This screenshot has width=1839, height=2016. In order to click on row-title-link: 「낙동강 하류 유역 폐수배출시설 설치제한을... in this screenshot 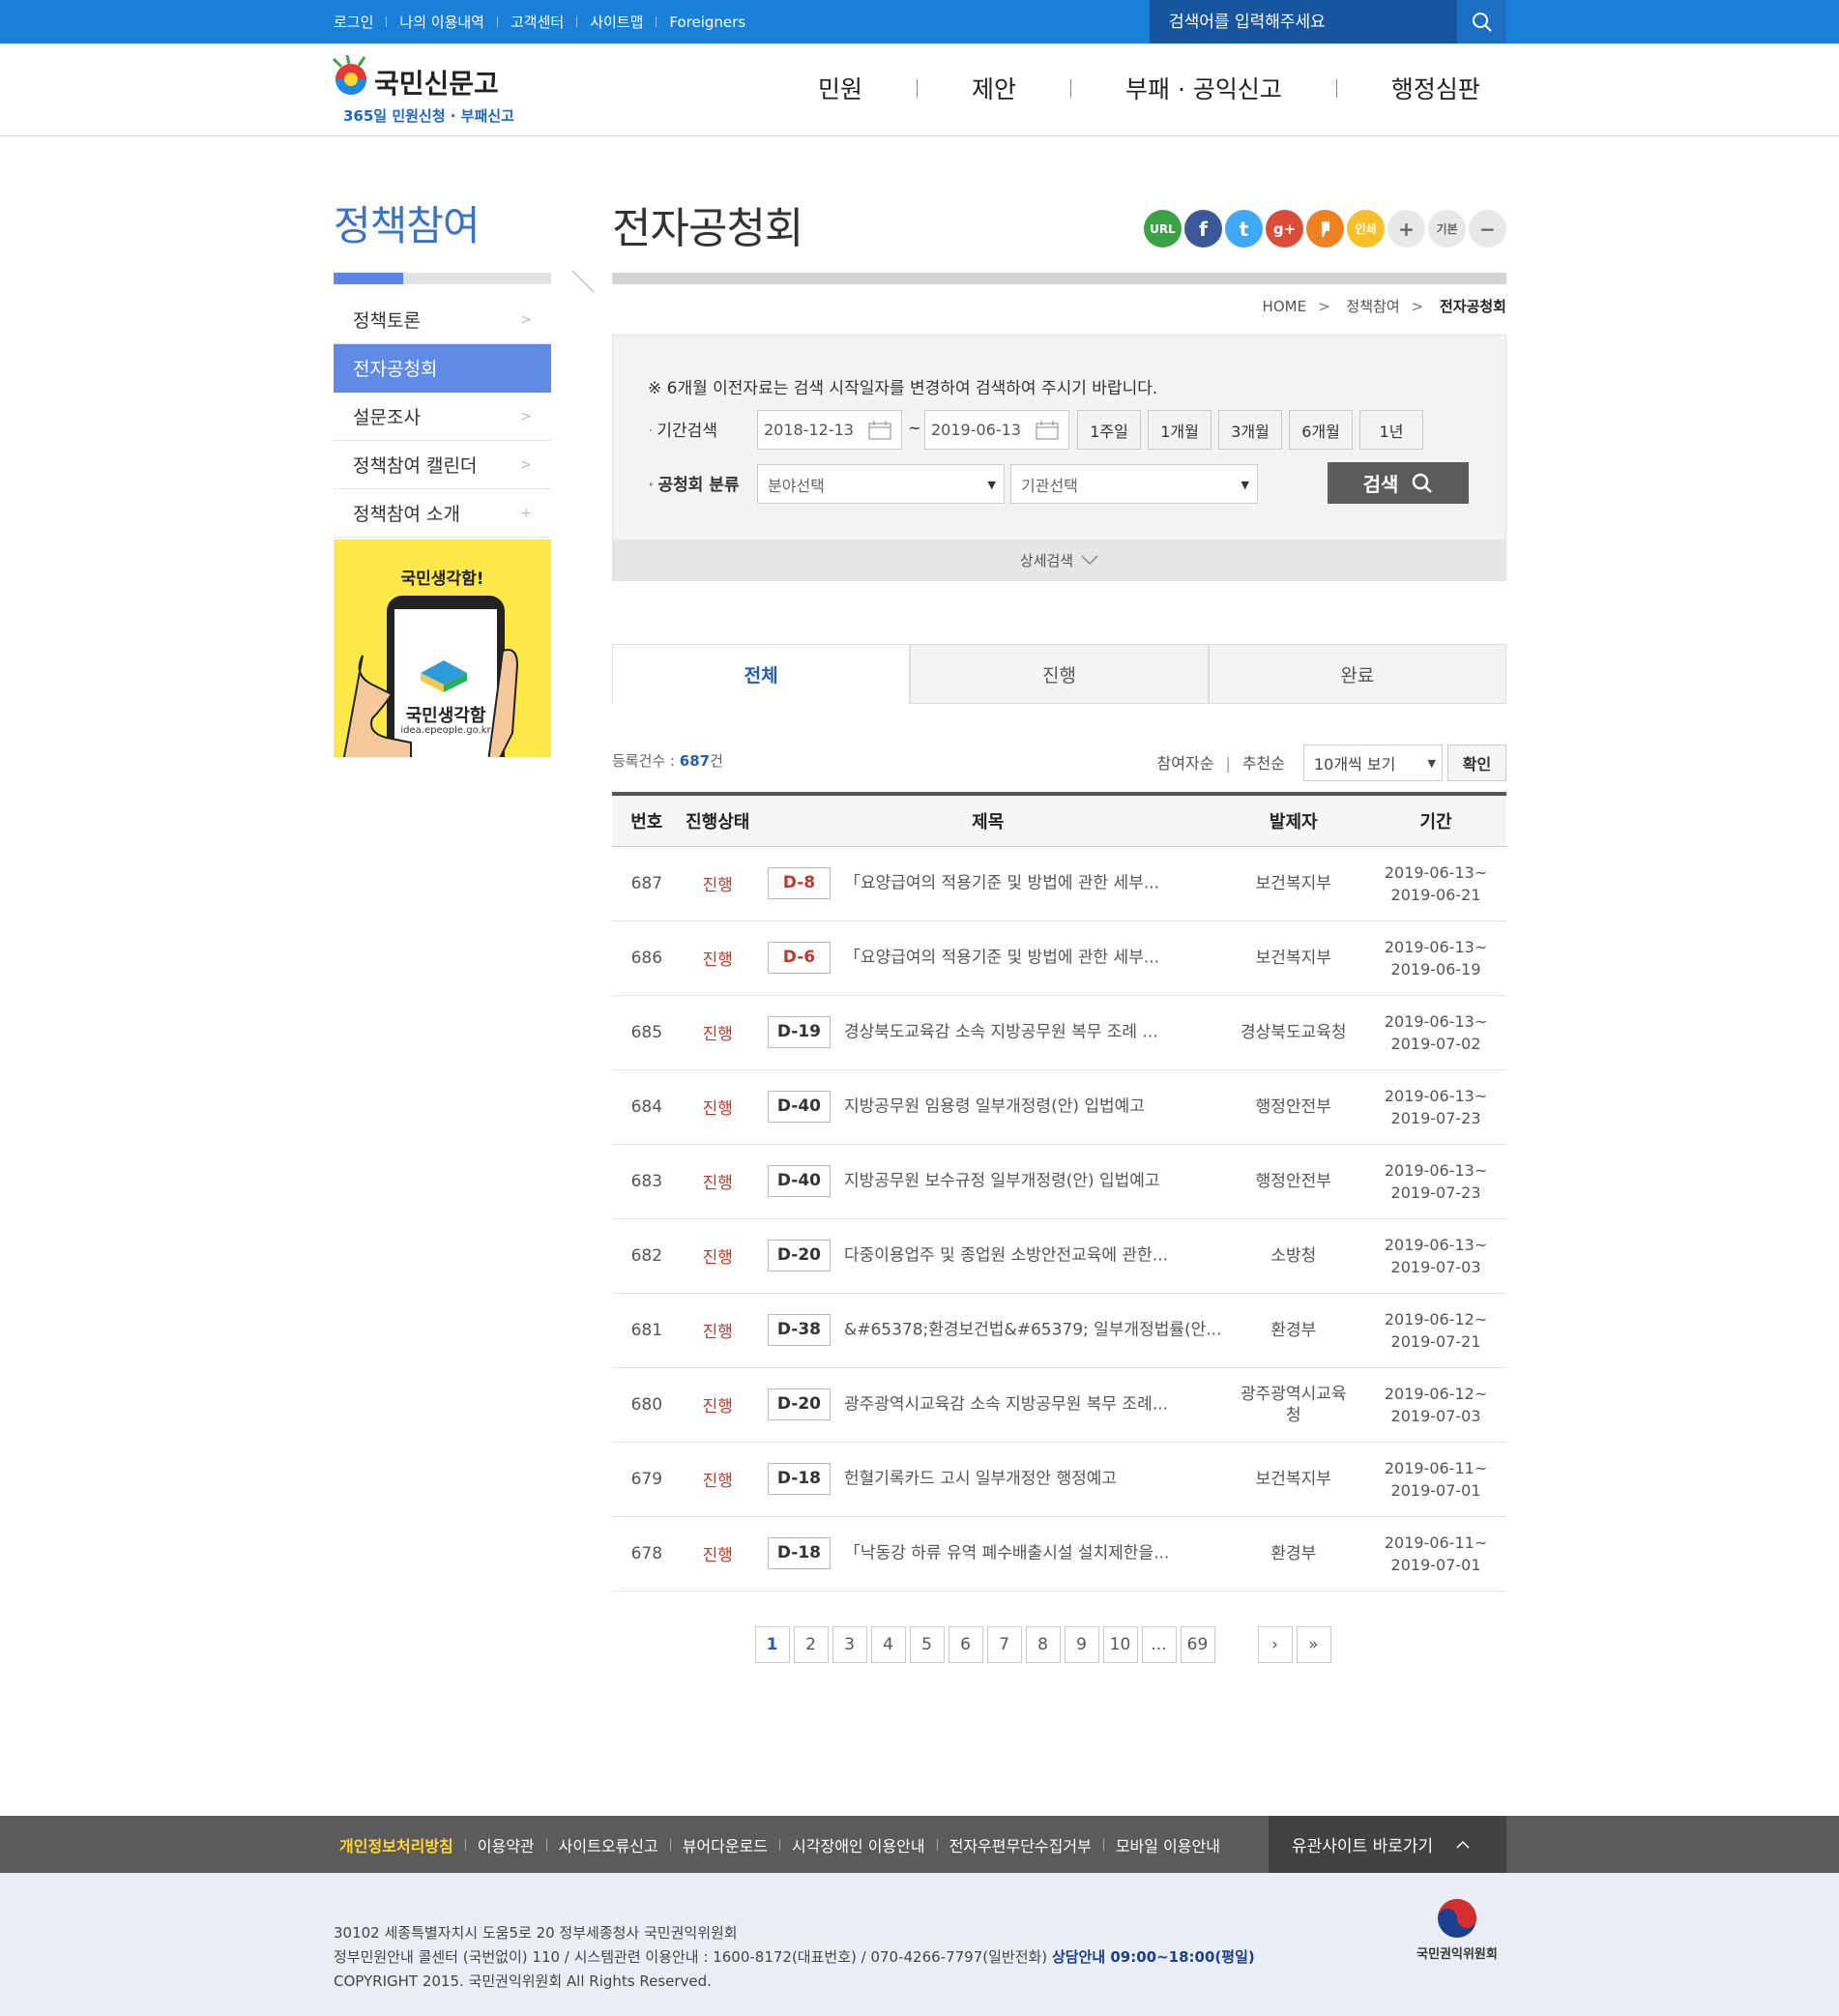, I will do `click(1006, 1553)`.